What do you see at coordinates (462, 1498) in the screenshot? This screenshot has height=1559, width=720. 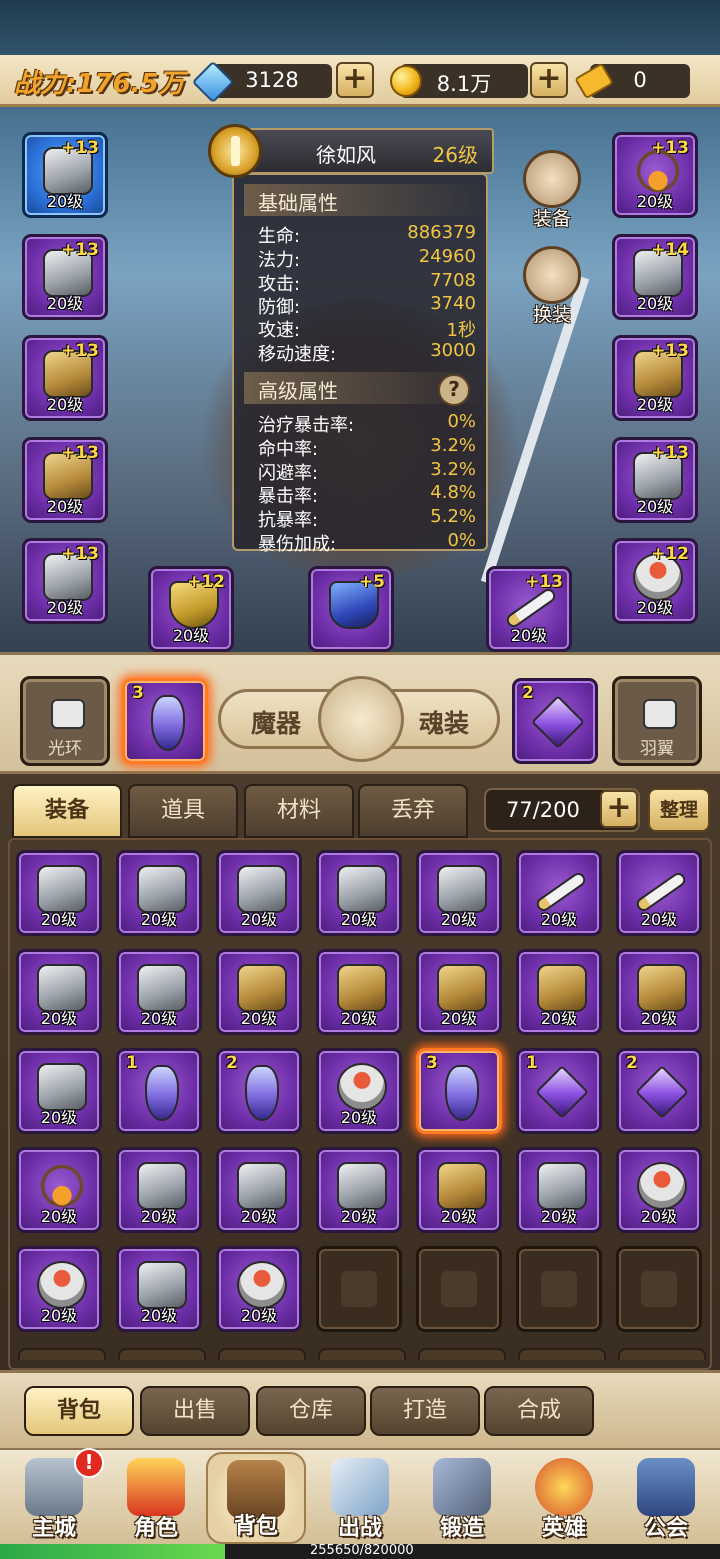 I see `nav-forge: 锻造` at bounding box center [462, 1498].